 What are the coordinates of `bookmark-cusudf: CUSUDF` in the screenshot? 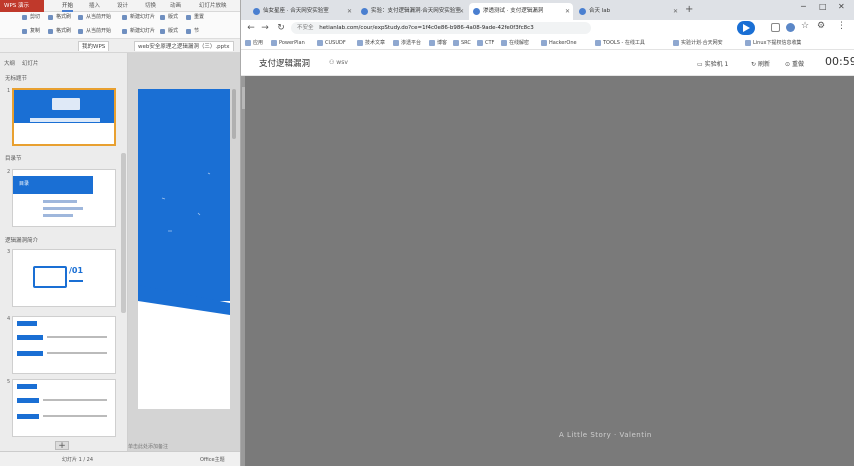 It's located at (331, 43).